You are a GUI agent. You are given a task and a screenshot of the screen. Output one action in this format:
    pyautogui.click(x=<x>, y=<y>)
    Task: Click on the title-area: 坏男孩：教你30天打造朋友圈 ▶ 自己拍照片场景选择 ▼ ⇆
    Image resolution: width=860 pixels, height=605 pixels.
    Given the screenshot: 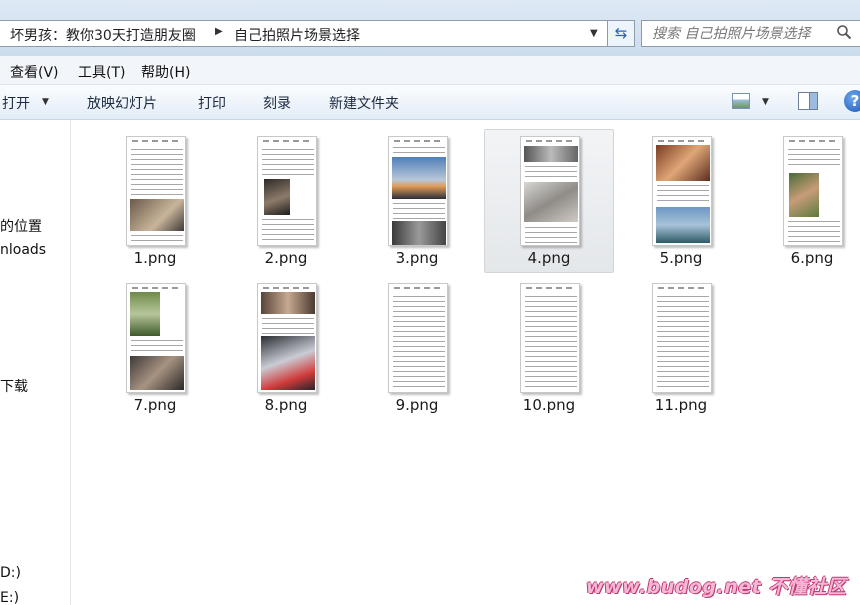 What is the action you would take?
    pyautogui.click(x=430, y=28)
    